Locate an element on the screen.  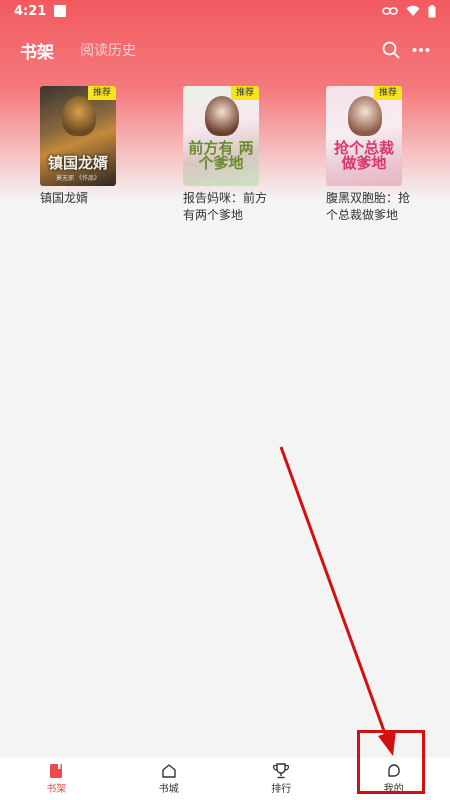
cover-title: 抢个总裁 做爹地 is located at coordinates (363, 155).